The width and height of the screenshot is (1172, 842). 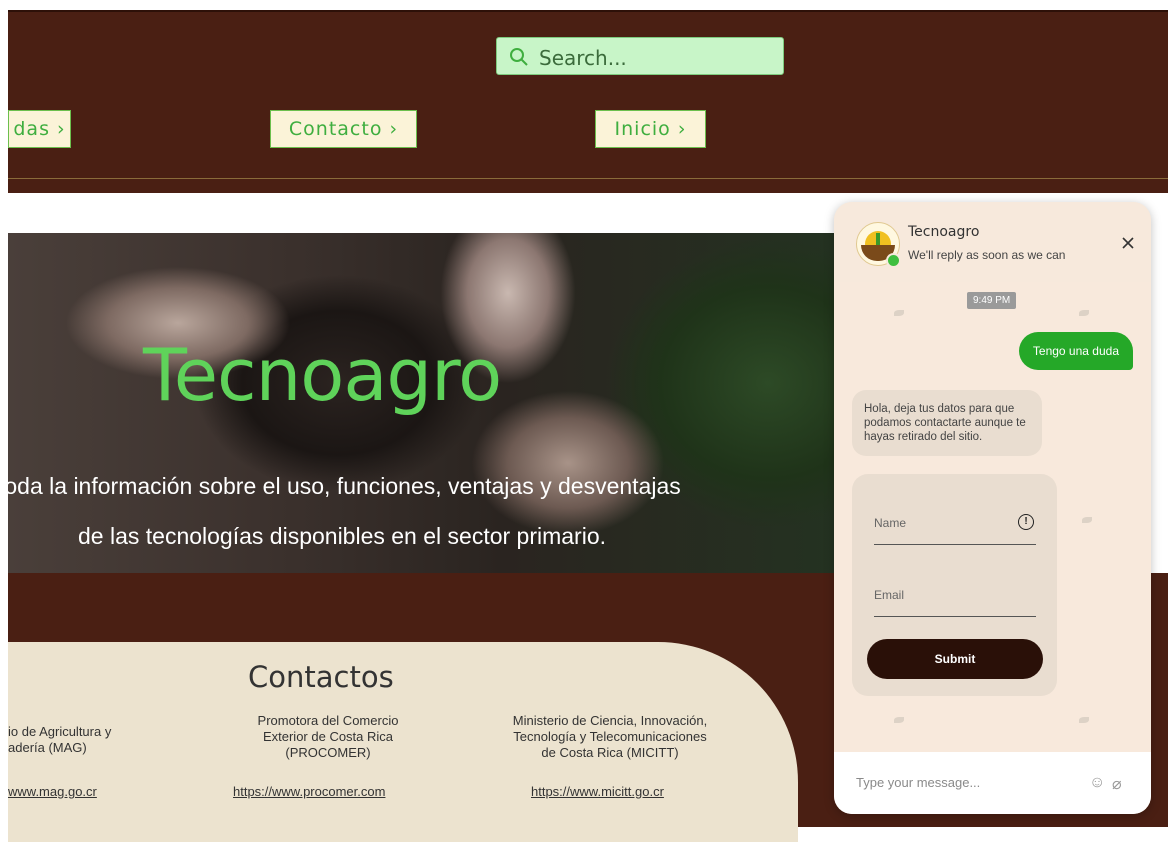 I want to click on close-icon, so click(x=1128, y=243).